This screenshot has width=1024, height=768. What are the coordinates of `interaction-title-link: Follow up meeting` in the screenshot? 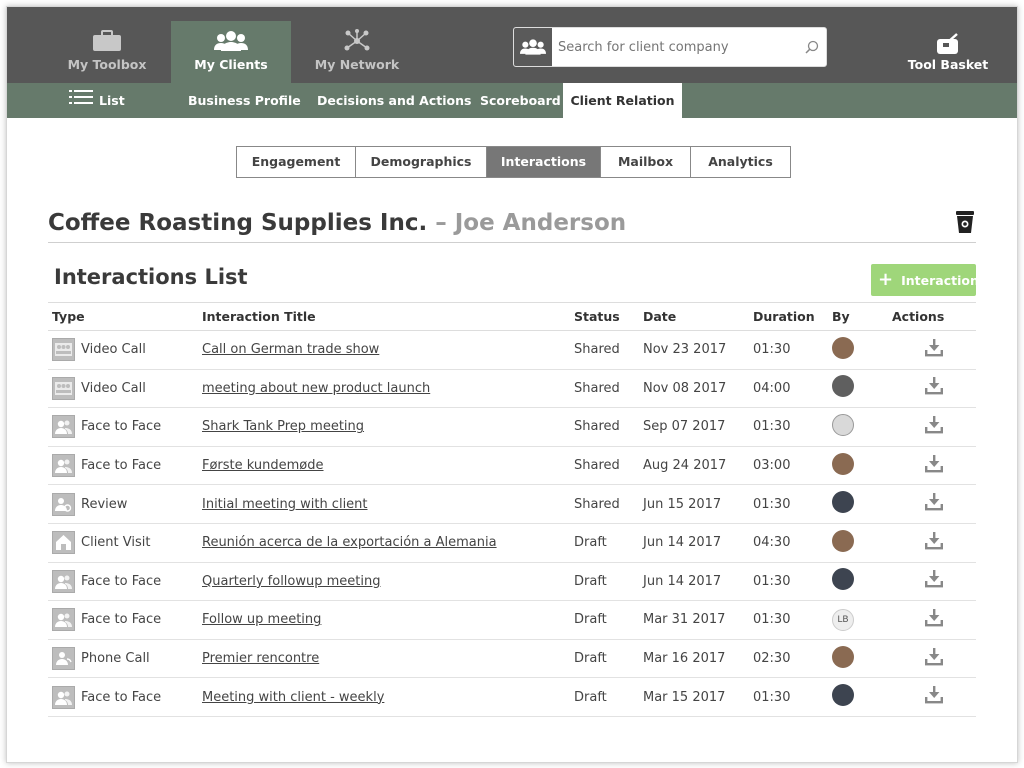 It's located at (261, 619).